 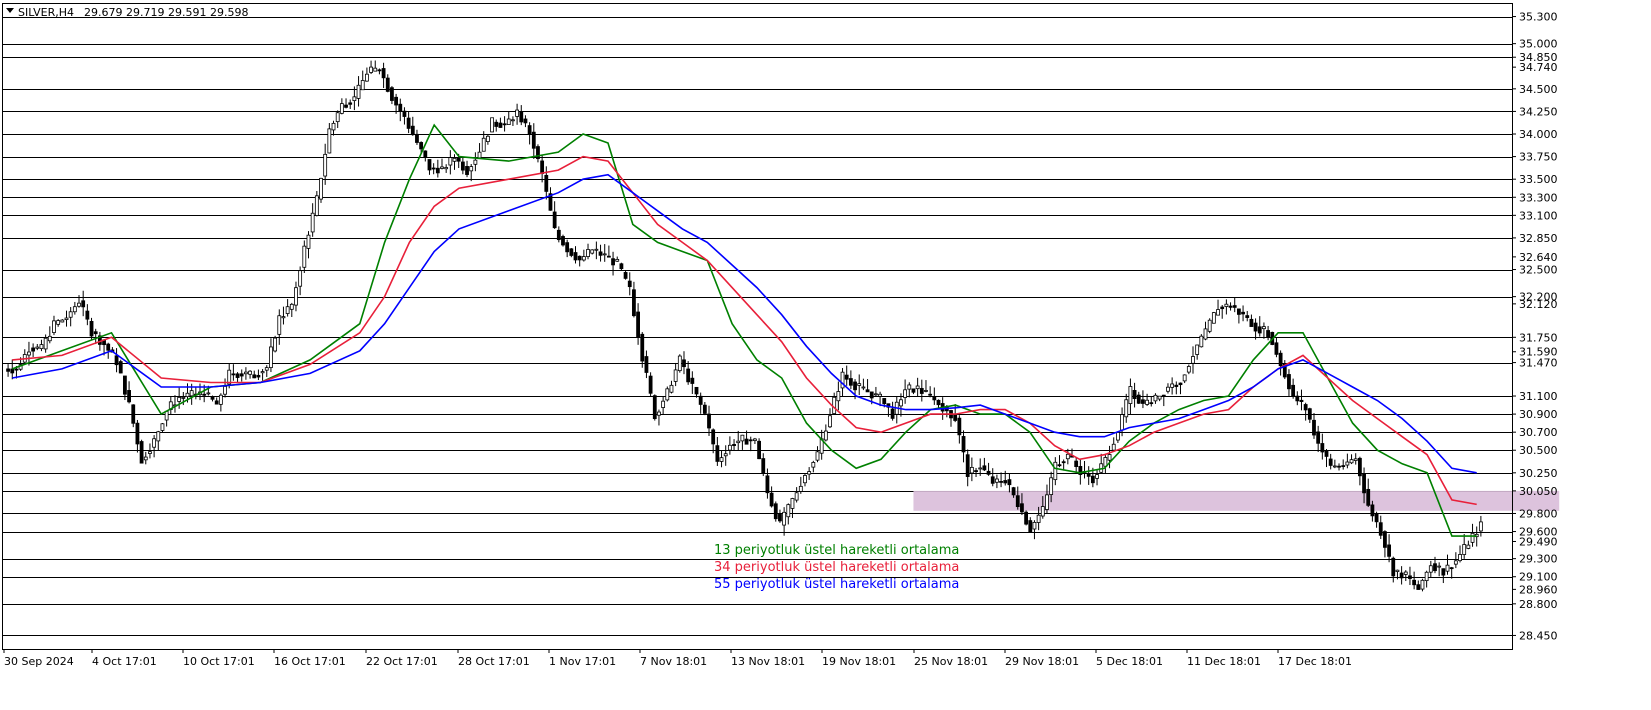 I want to click on x-tick-label: 17 Dec 18:01, so click(x=1315, y=661).